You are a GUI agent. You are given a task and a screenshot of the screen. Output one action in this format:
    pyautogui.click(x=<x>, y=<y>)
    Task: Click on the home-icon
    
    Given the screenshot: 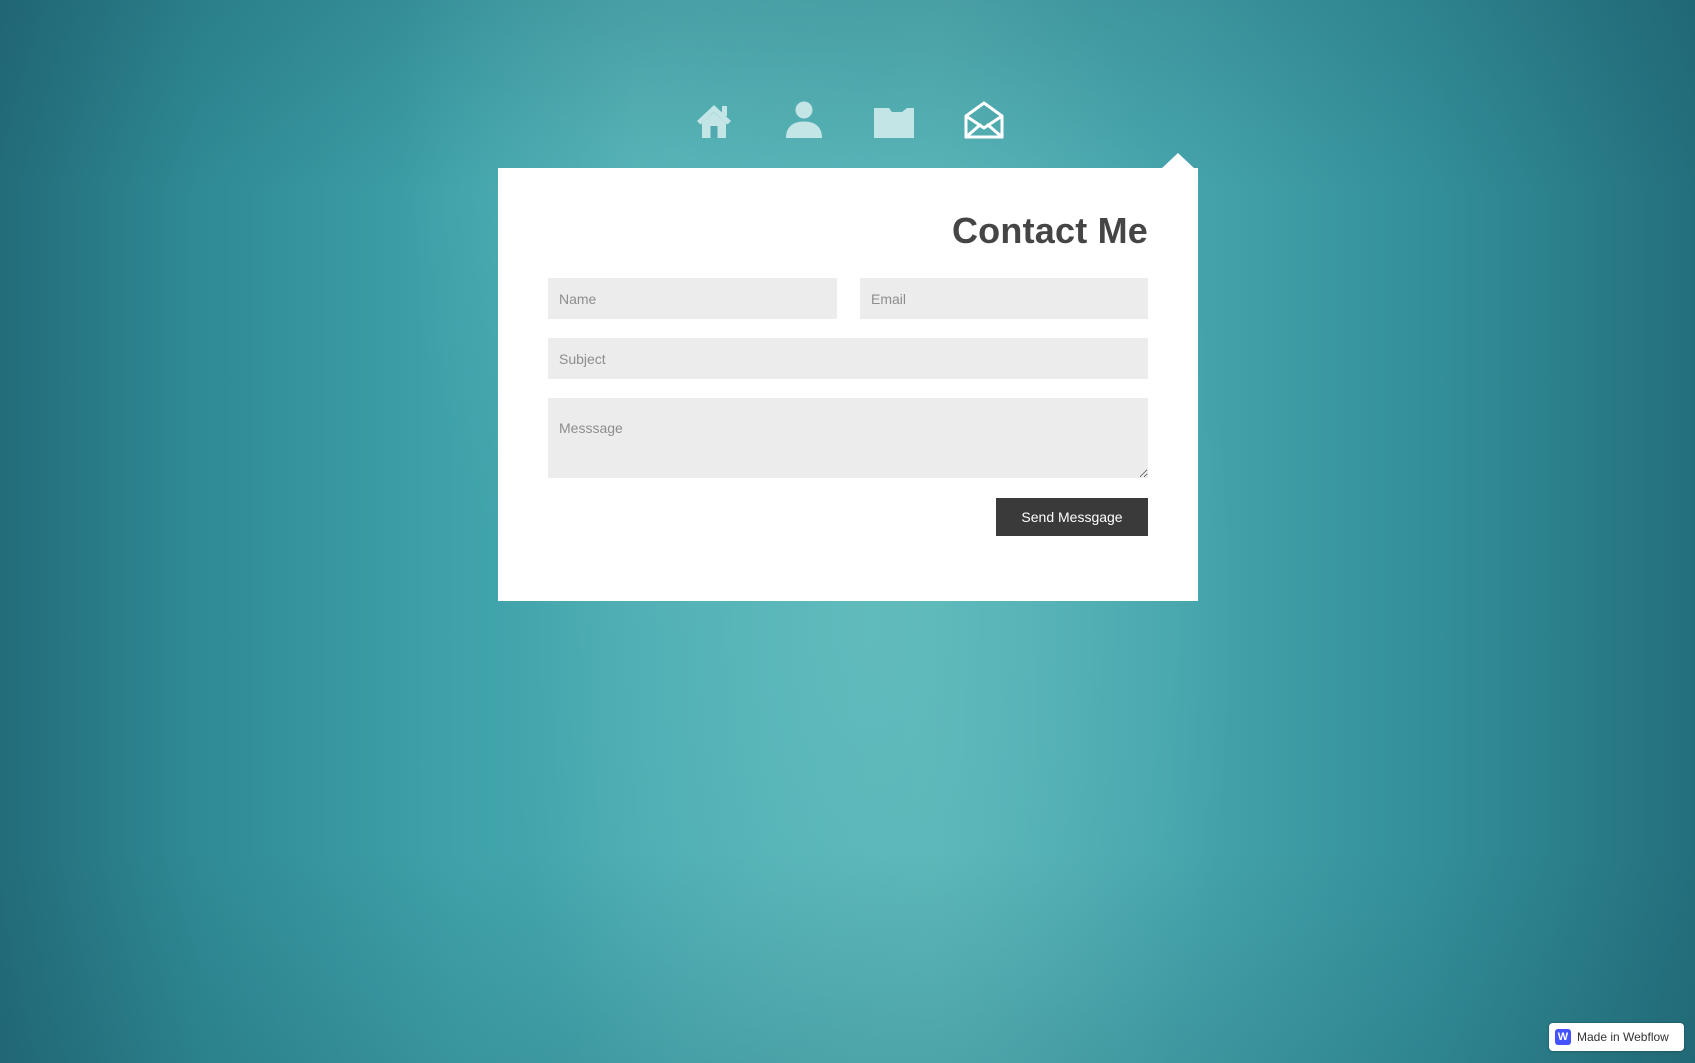 What is the action you would take?
    pyautogui.click(x=714, y=121)
    